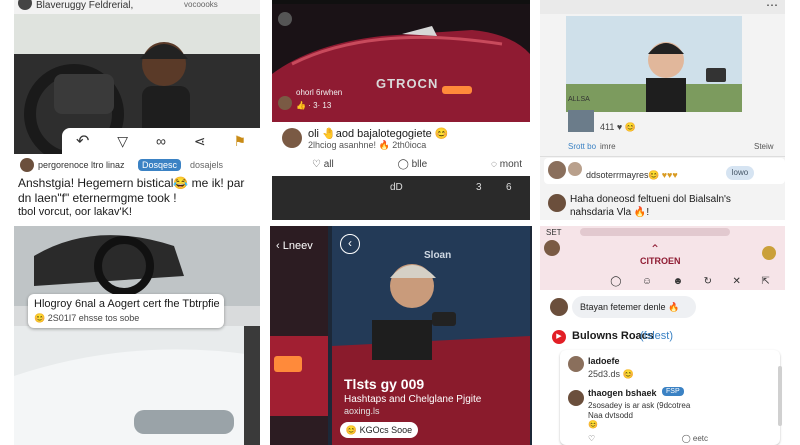  Describe the element at coordinates (316, 164) in the screenshot. I see `heart-icon: ♡` at that location.